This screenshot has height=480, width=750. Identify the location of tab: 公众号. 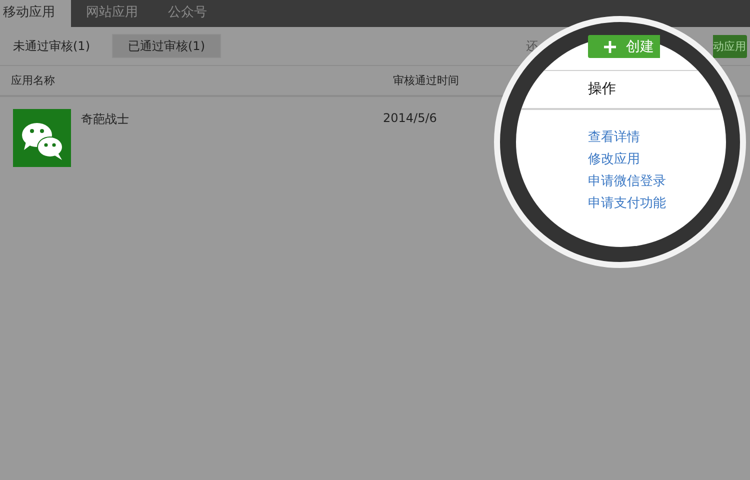
(187, 13).